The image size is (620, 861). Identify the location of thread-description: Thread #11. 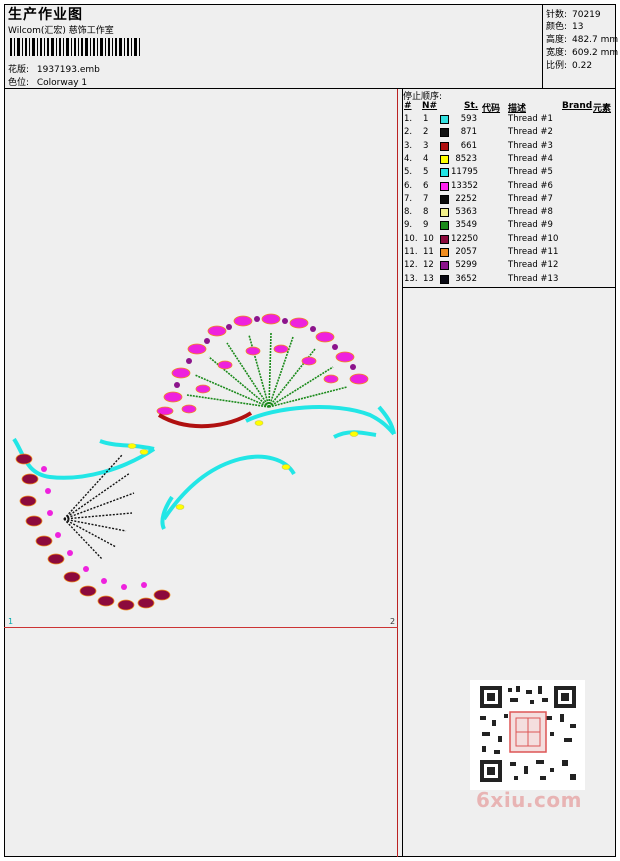
(533, 252).